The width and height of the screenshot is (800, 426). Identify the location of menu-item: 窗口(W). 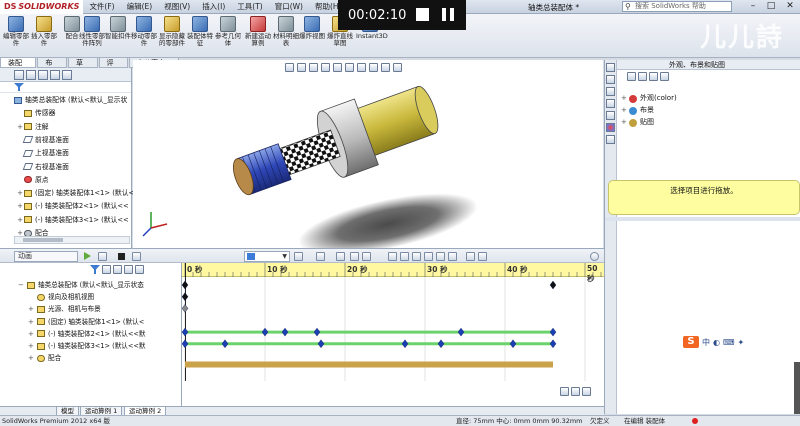
(289, 6).